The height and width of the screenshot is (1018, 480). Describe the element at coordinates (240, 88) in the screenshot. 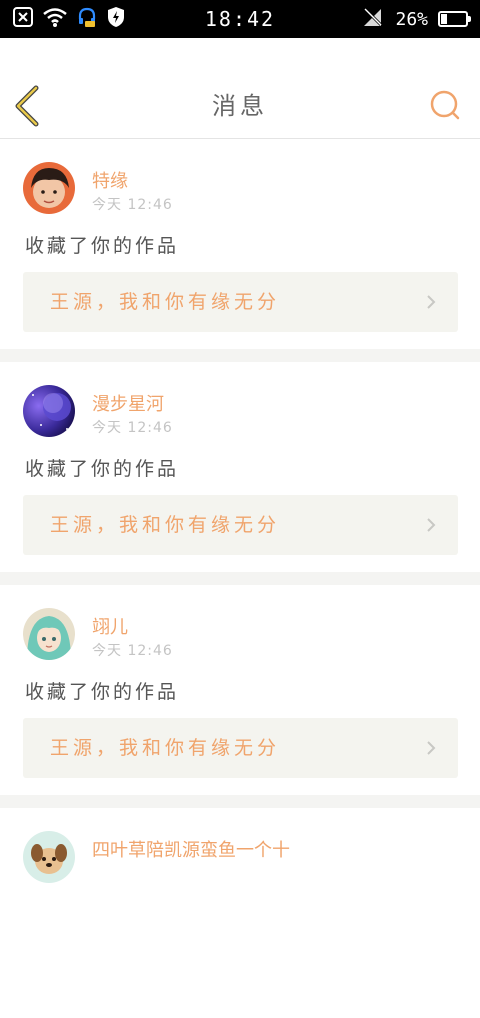

I see `nav-bar: 消息` at that location.